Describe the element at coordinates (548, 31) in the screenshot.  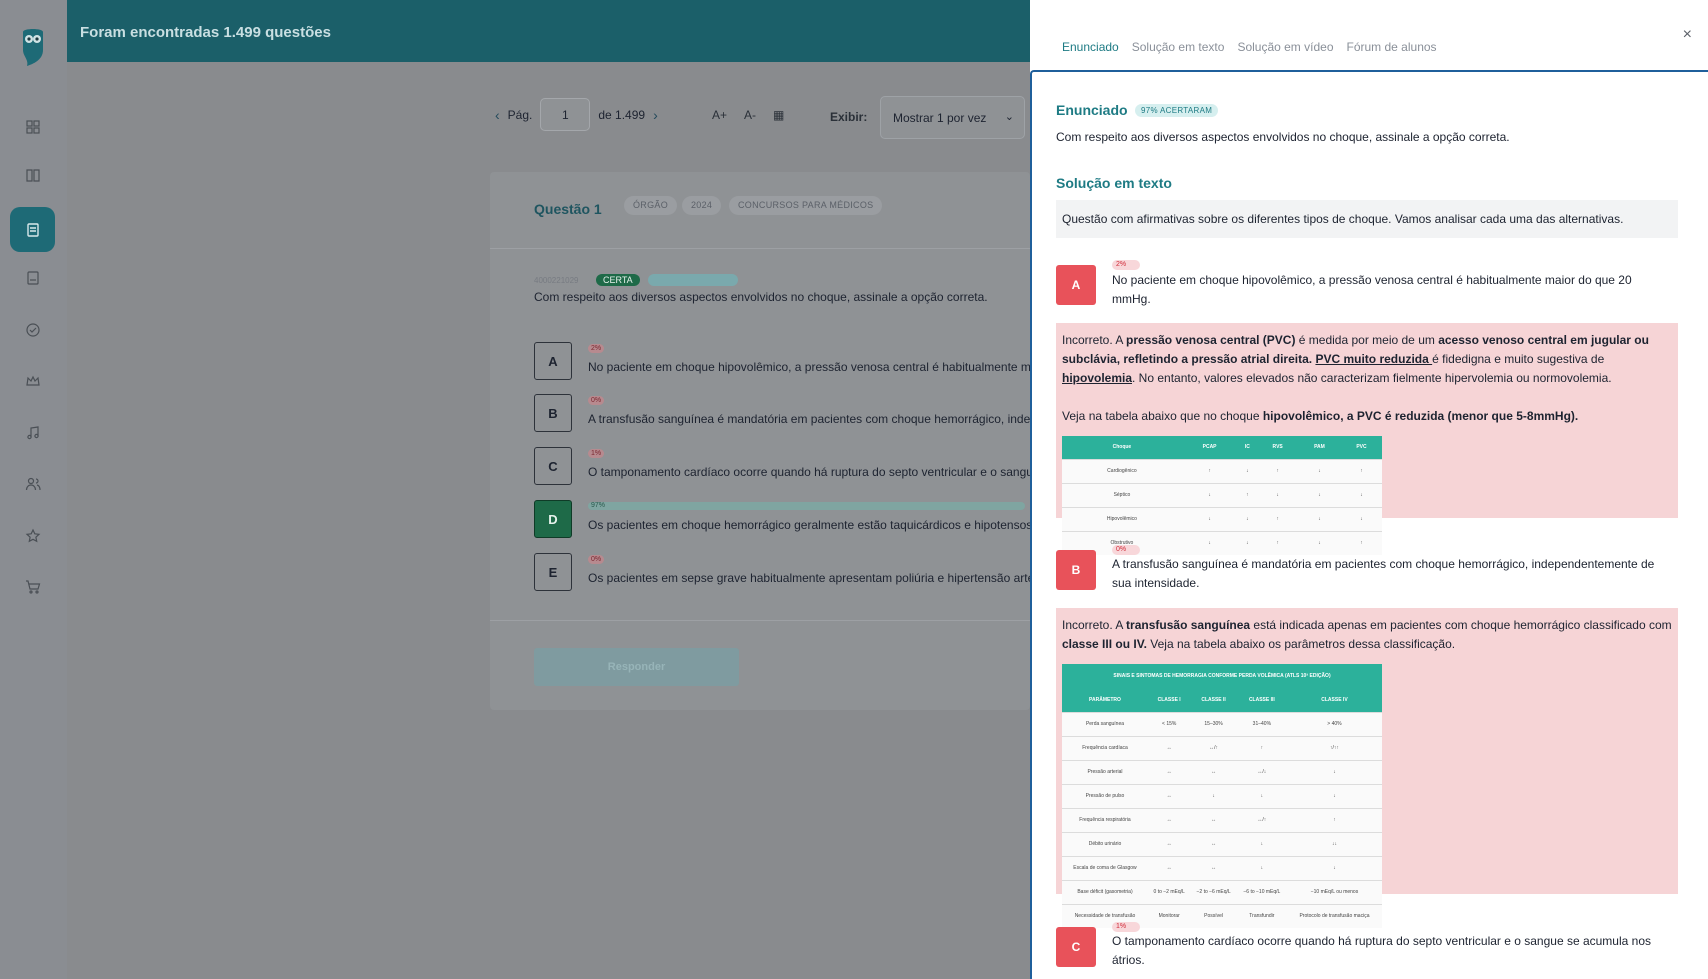
I see `results-header: Foram encontradas 1.499 questões` at that location.